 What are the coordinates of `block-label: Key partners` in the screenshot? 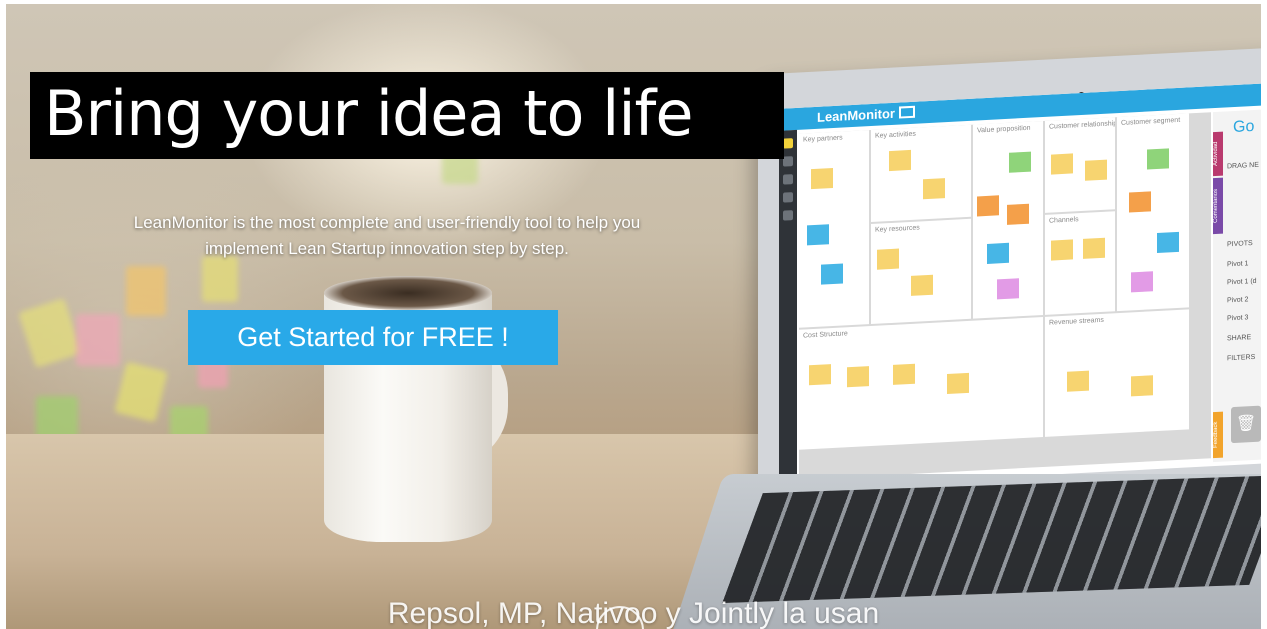 It's located at (823, 139).